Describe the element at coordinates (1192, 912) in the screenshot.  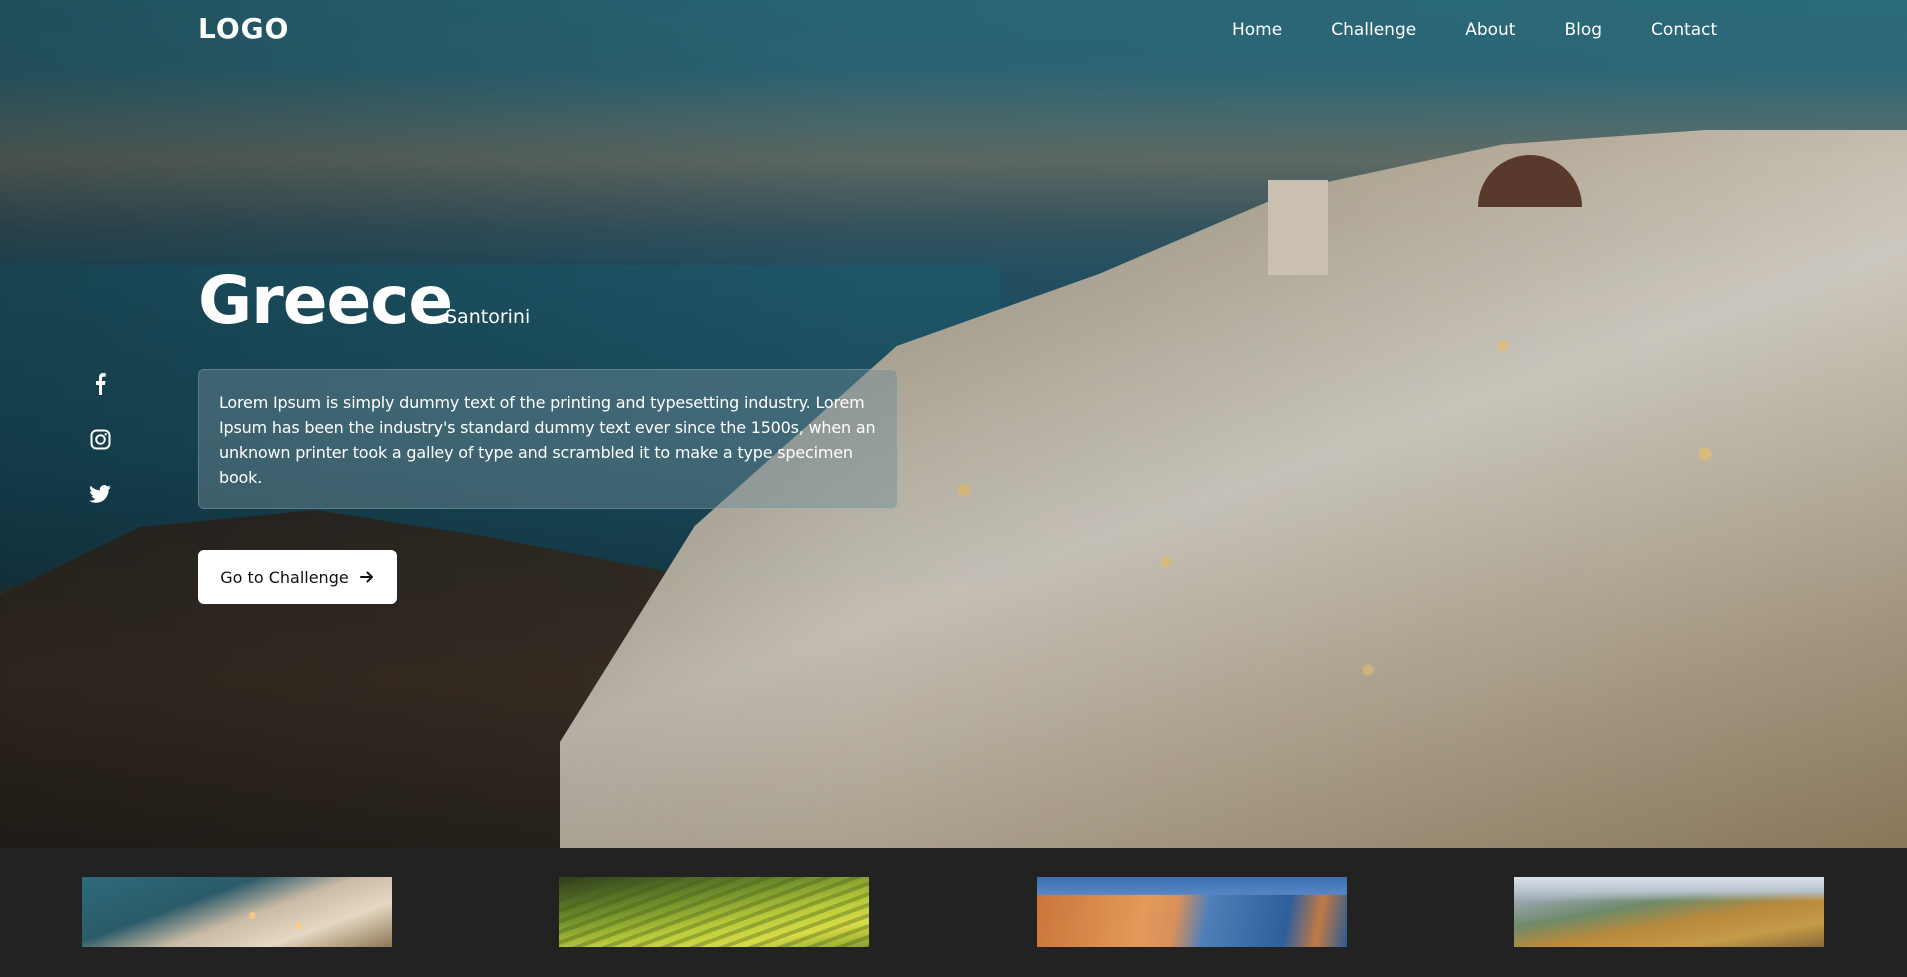
I see `thumbnail-coastal-cliffs` at that location.